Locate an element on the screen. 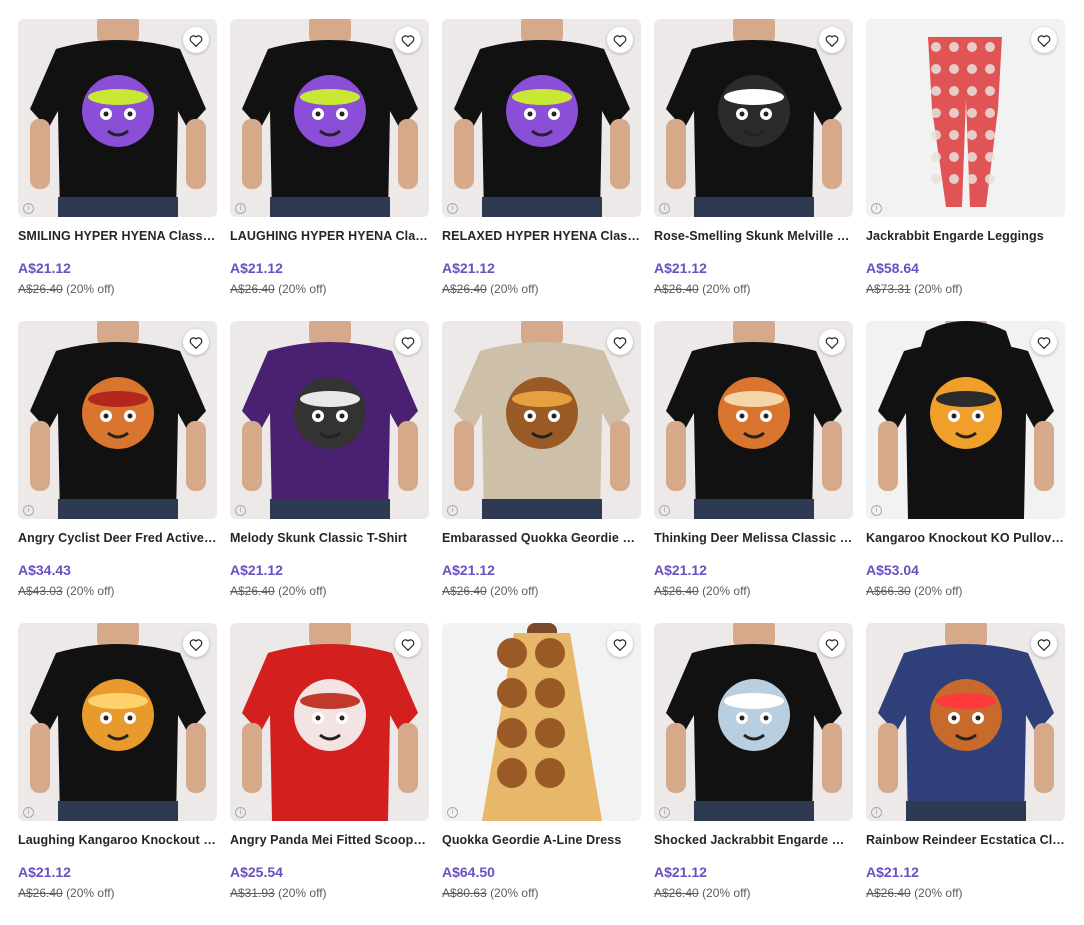 This screenshot has height=925, width=1084. product-title: Angry Cyclist Deer Fred Active T-Shirt is located at coordinates (117, 538).